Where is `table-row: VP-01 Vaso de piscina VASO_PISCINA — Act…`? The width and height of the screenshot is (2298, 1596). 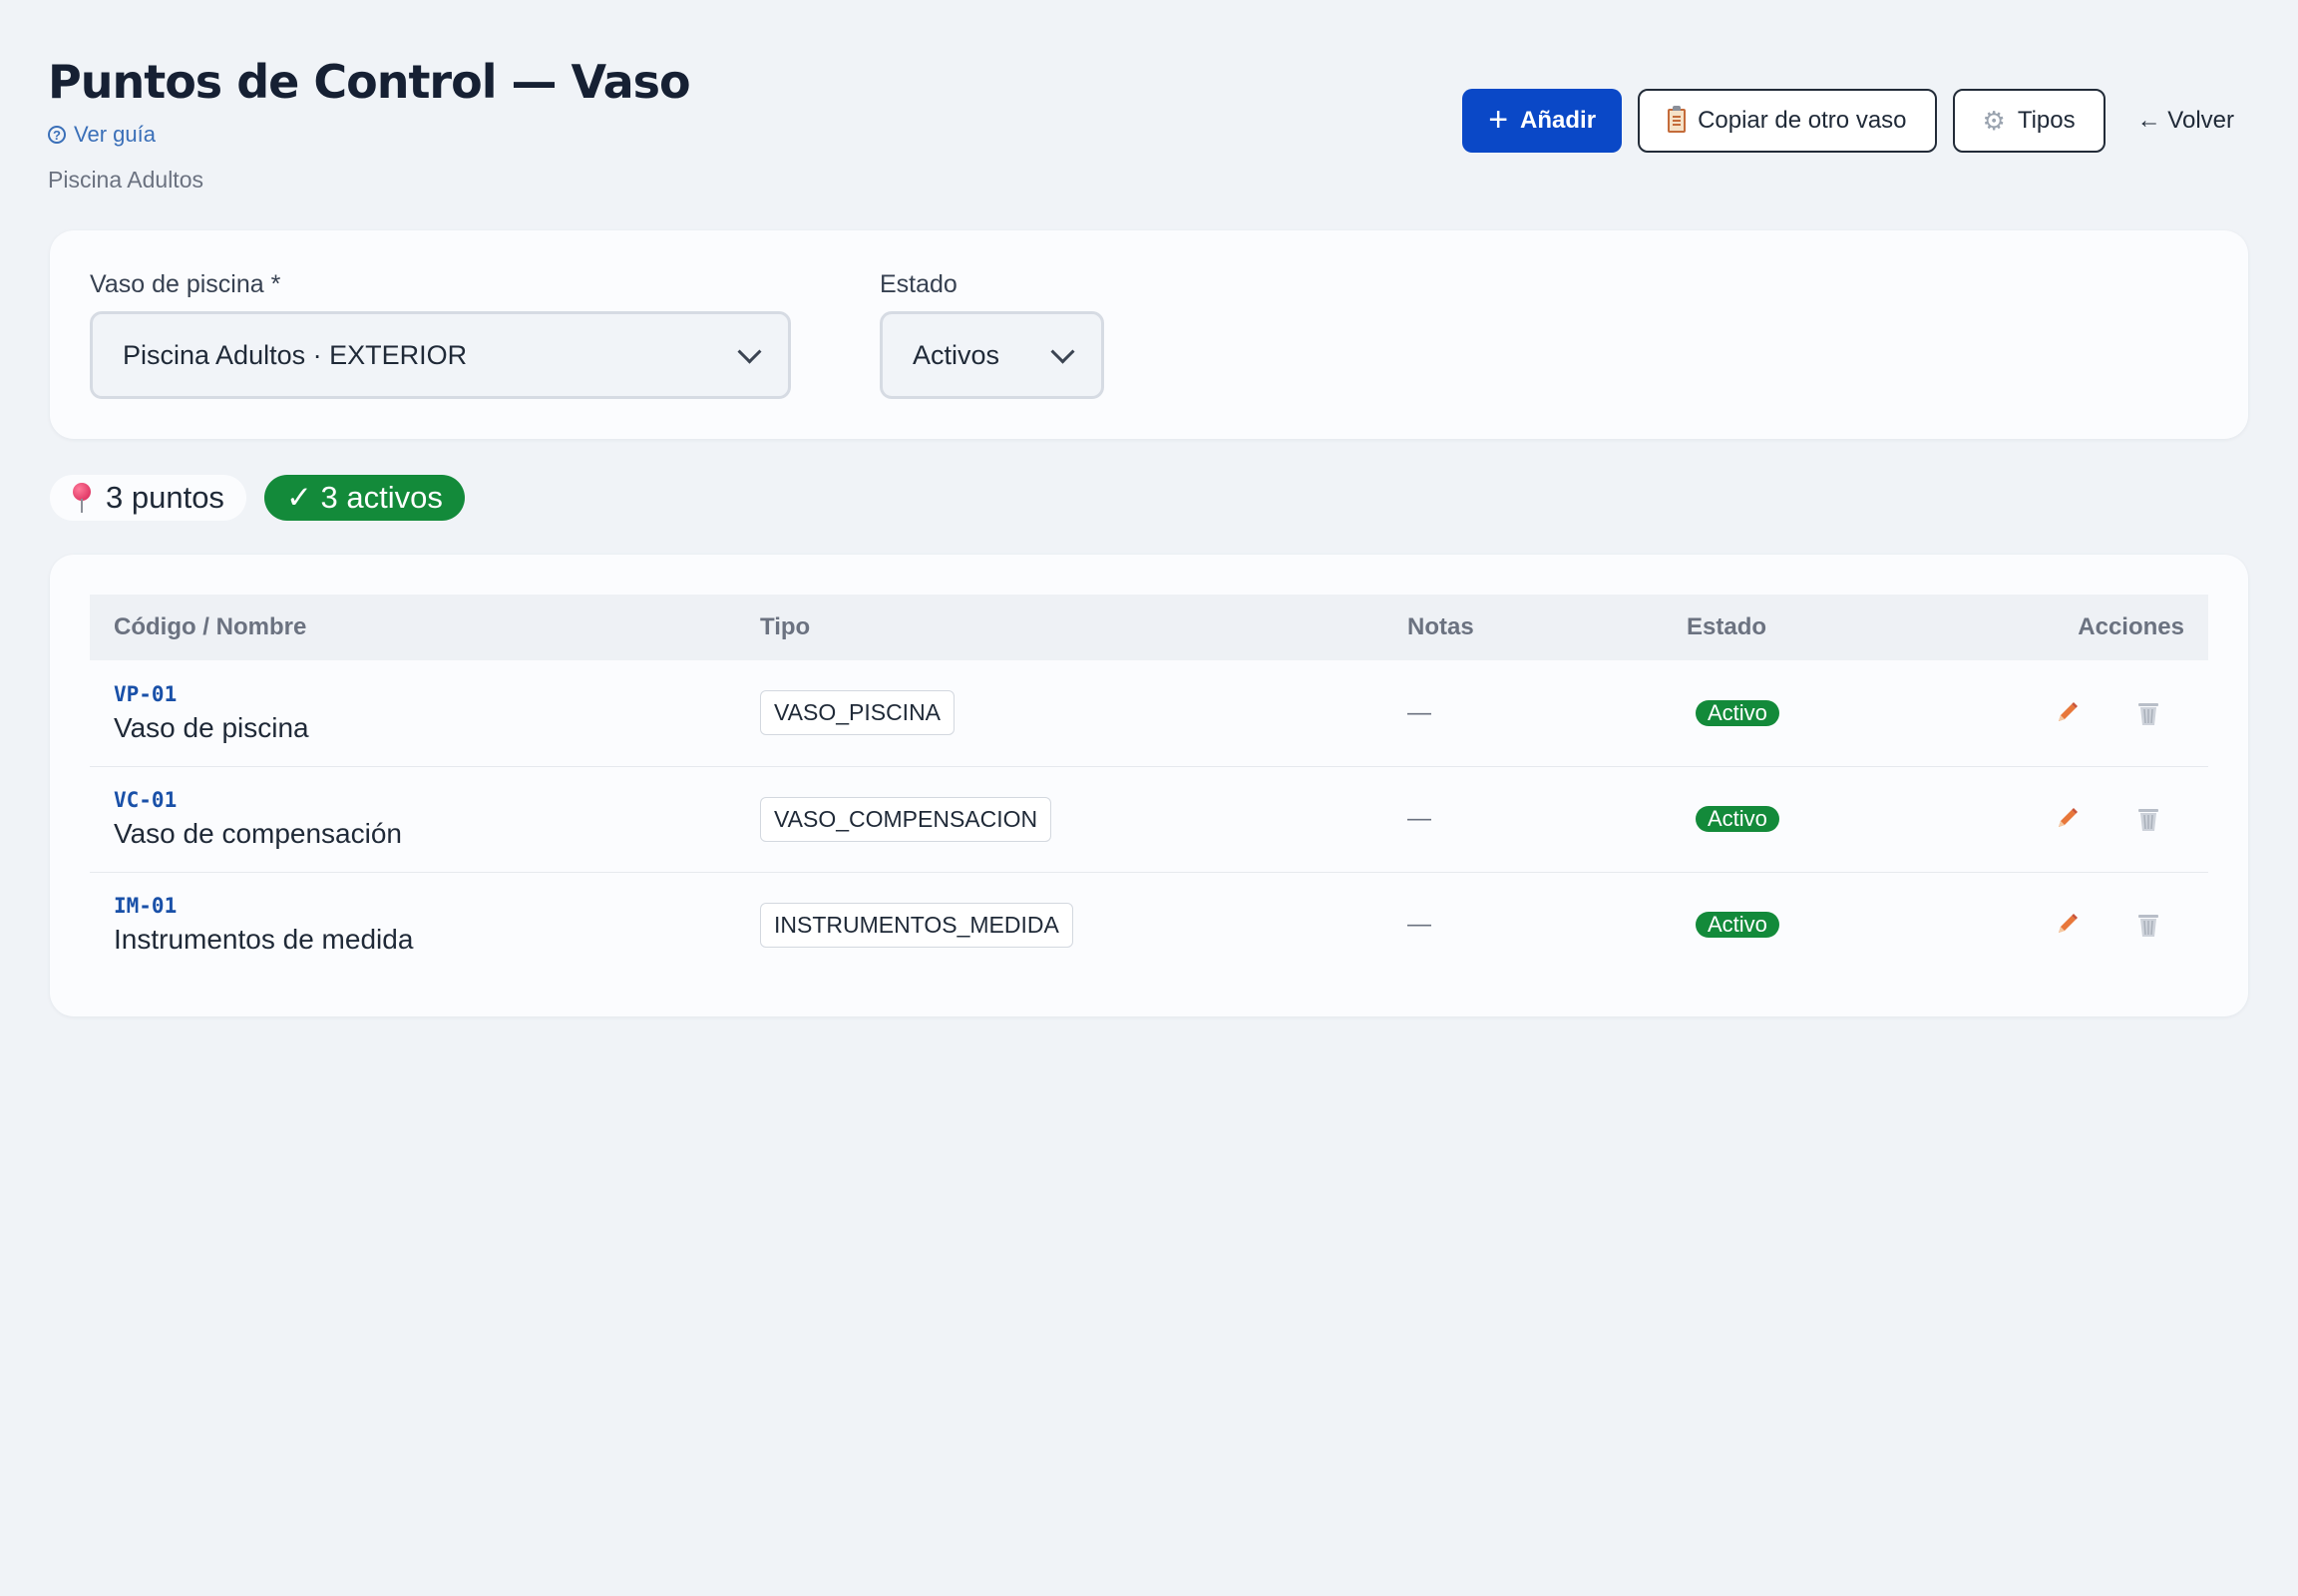
table-row: VP-01 Vaso de piscina VASO_PISCINA — Act… is located at coordinates (1149, 713).